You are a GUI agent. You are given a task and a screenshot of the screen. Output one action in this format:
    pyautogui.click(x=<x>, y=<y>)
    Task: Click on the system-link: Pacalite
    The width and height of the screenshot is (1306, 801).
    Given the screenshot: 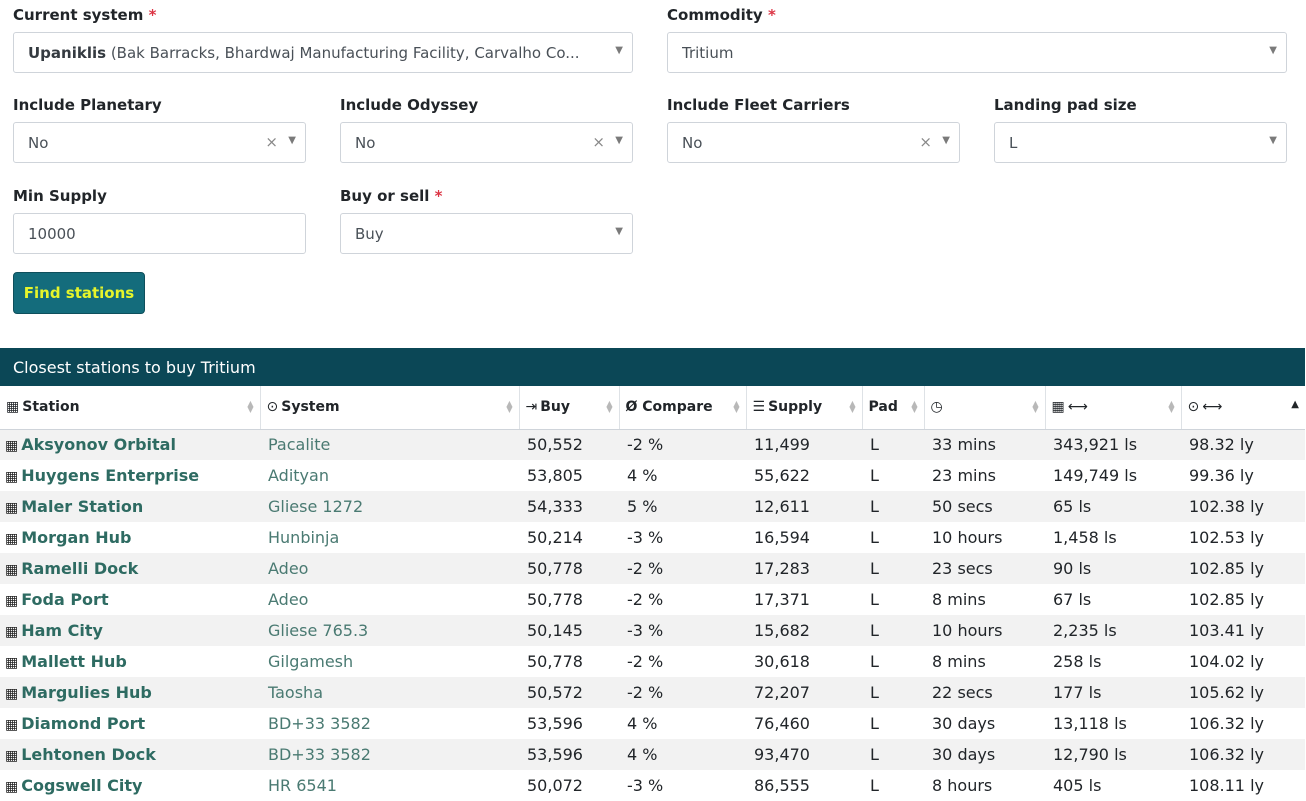 What is the action you would take?
    pyautogui.click(x=389, y=444)
    